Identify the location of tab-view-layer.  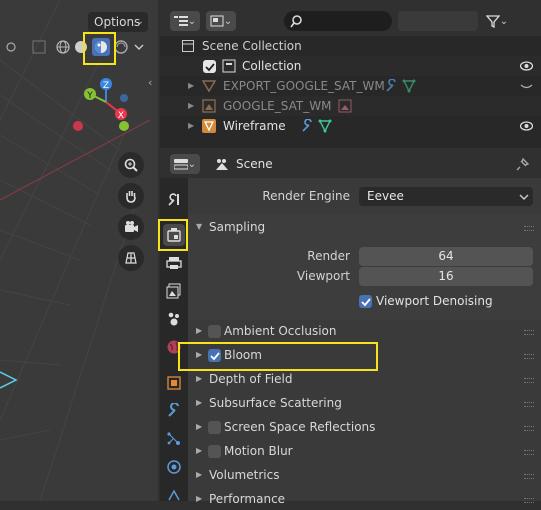
(174, 291).